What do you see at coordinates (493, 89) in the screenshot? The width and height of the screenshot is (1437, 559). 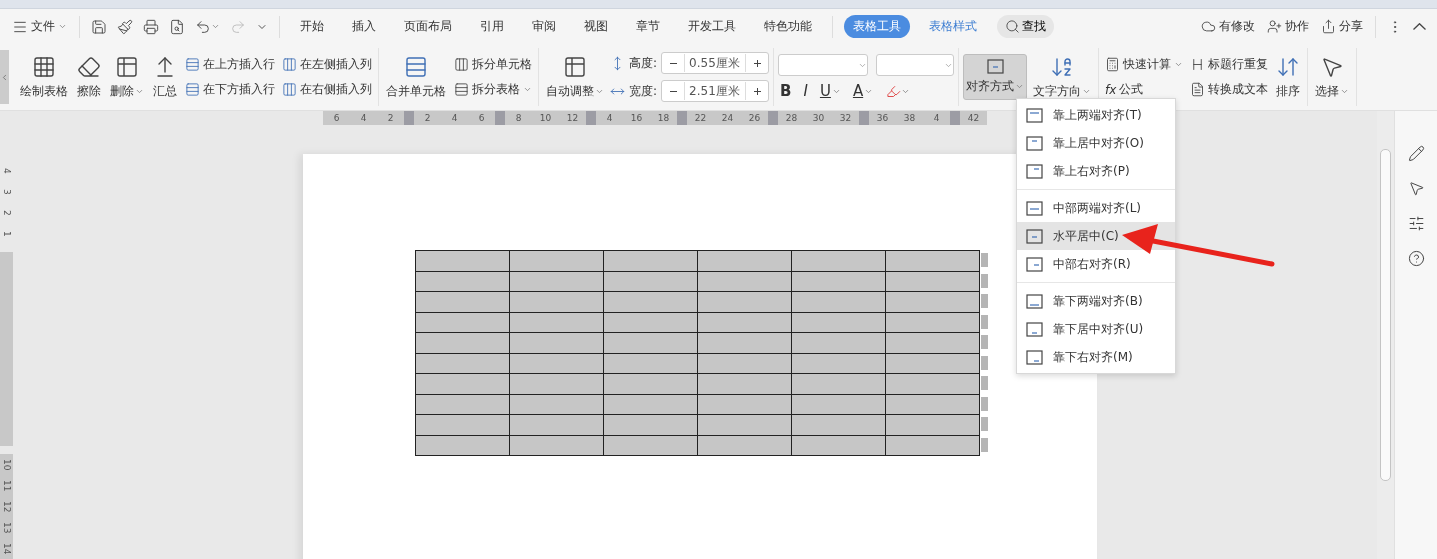 I see `split-table-button: 拆分表格` at bounding box center [493, 89].